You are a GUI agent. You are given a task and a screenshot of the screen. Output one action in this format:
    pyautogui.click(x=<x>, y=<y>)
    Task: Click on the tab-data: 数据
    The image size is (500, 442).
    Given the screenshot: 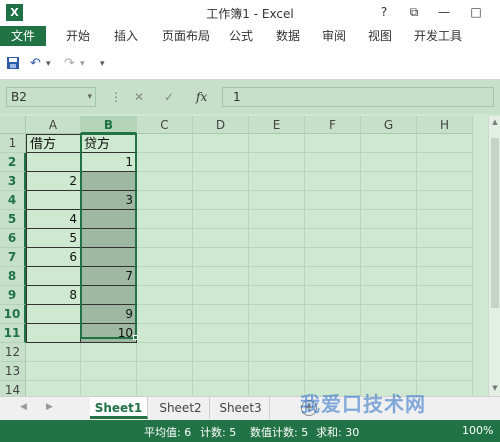 What is the action you would take?
    pyautogui.click(x=288, y=36)
    